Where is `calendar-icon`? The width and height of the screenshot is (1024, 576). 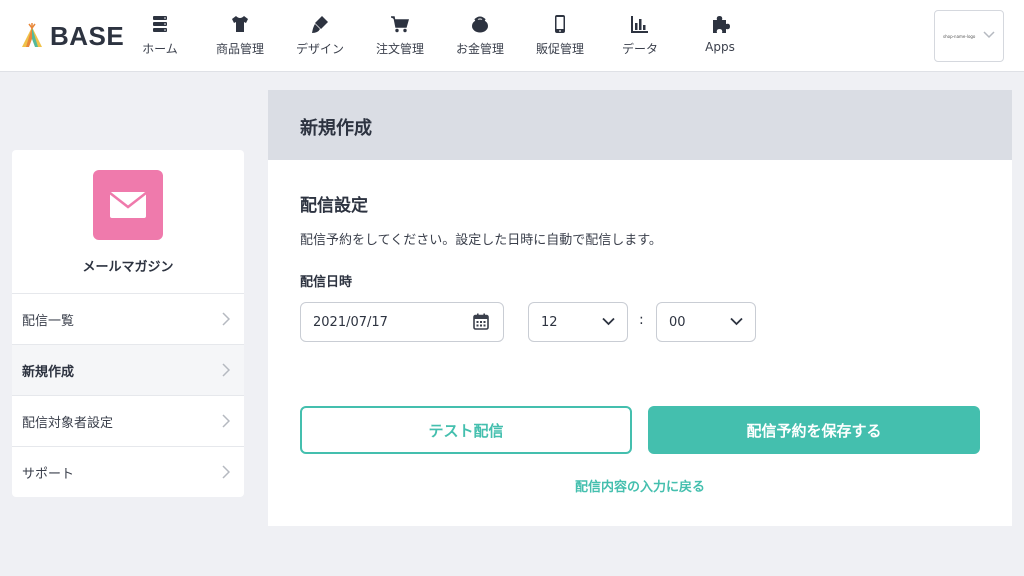
calendar-icon is located at coordinates (481, 321).